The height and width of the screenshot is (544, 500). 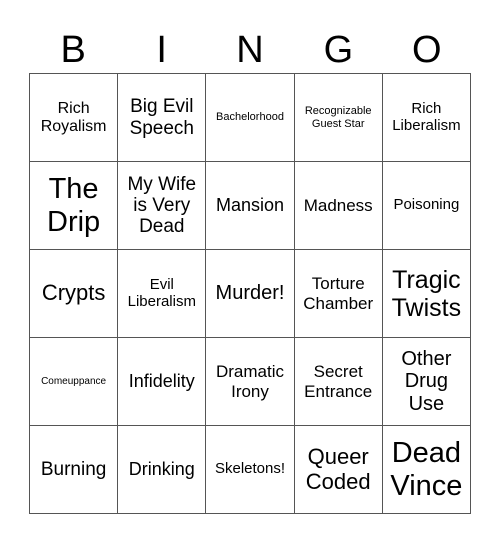 I want to click on bingo-cell: Queer Coded, so click(x=338, y=470).